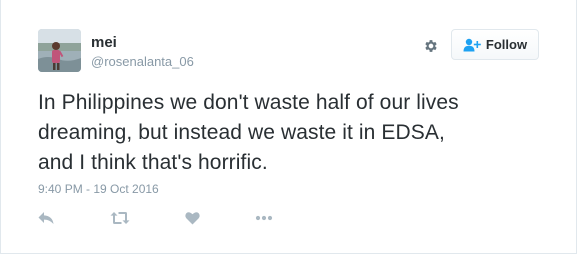  What do you see at coordinates (98, 189) in the screenshot?
I see `tweet-timestamp: 9:40 PM - 19 Oct 2016` at bounding box center [98, 189].